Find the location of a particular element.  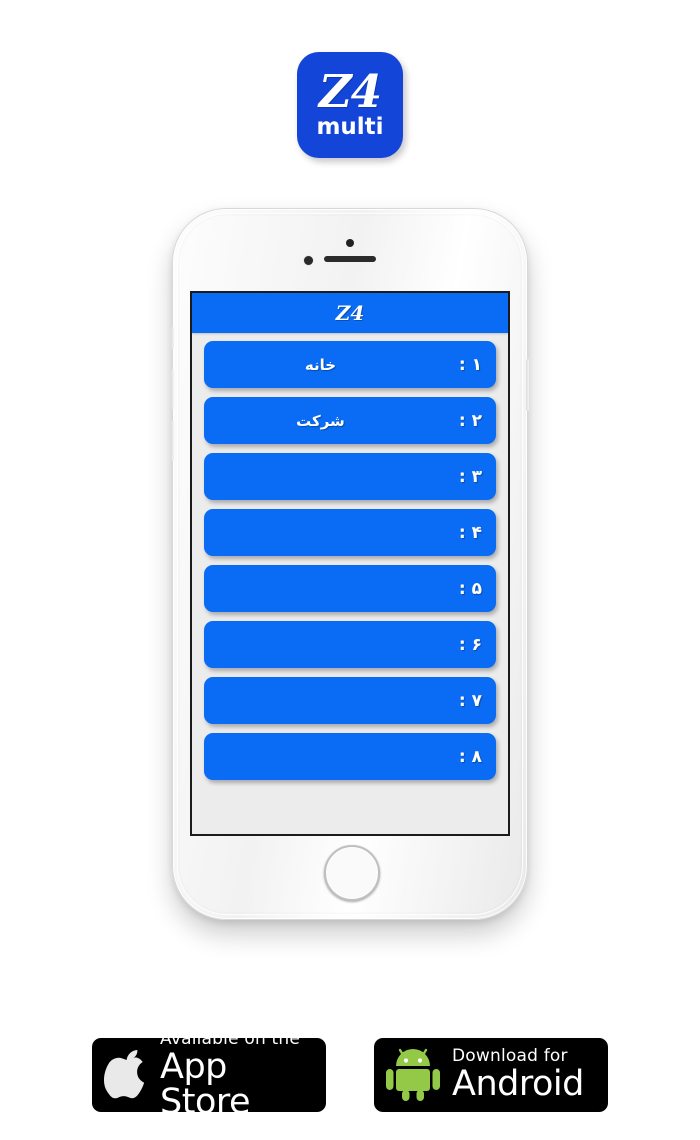

slot-row-1: ۱ : خانه is located at coordinates (350, 364).